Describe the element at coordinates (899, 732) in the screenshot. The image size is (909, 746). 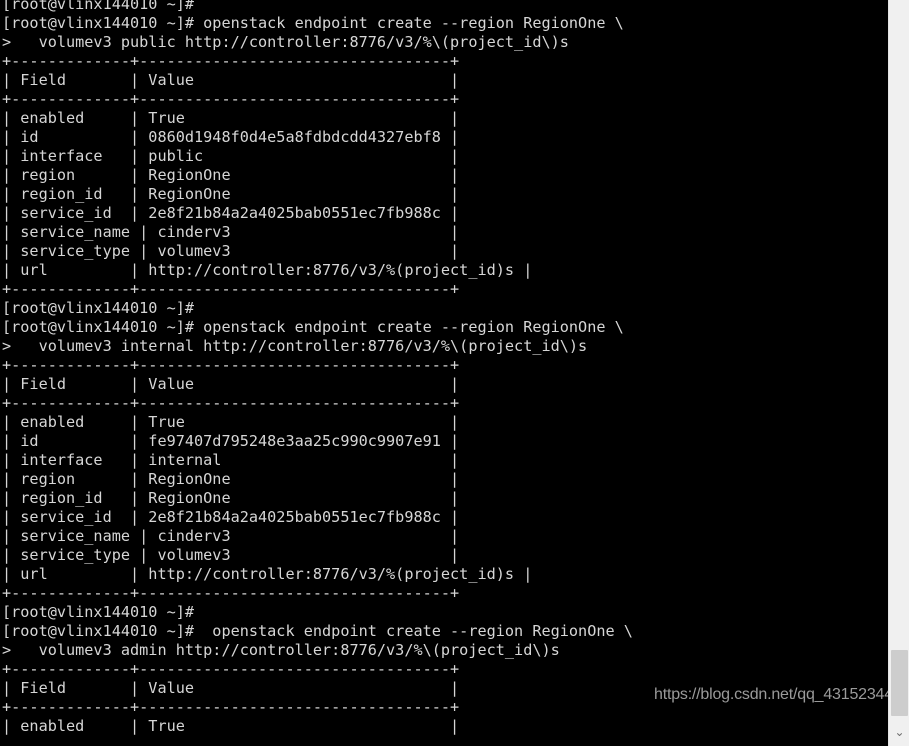
I see `chevron-down-icon: ⌄` at that location.